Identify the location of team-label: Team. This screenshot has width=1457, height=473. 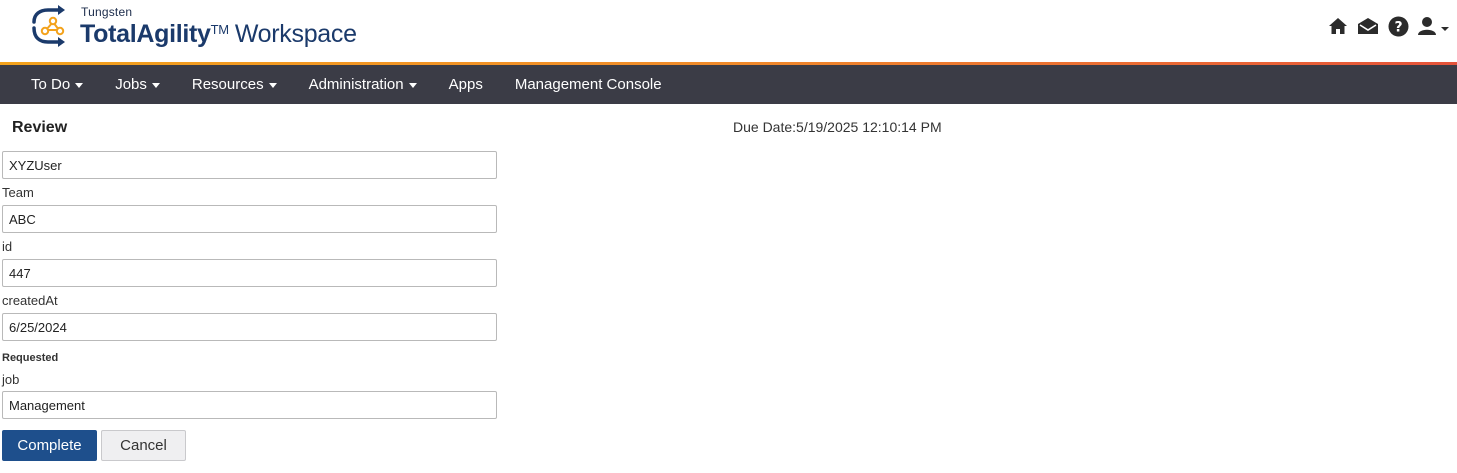
(18, 192).